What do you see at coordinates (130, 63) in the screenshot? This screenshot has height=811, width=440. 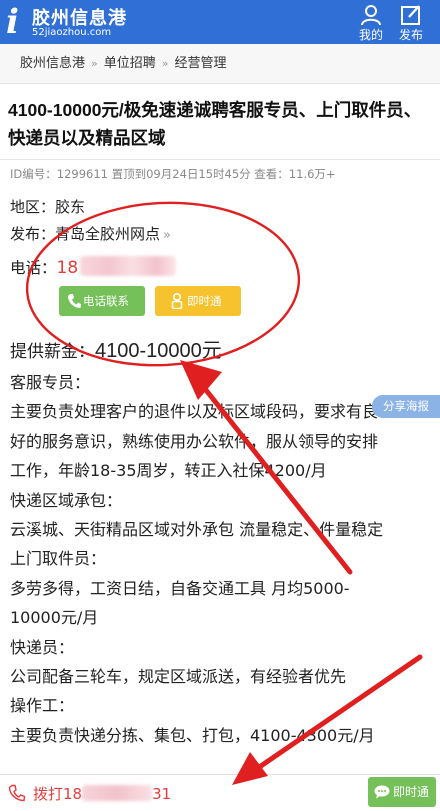 I see `breadcrumb-category: 单位招聘` at bounding box center [130, 63].